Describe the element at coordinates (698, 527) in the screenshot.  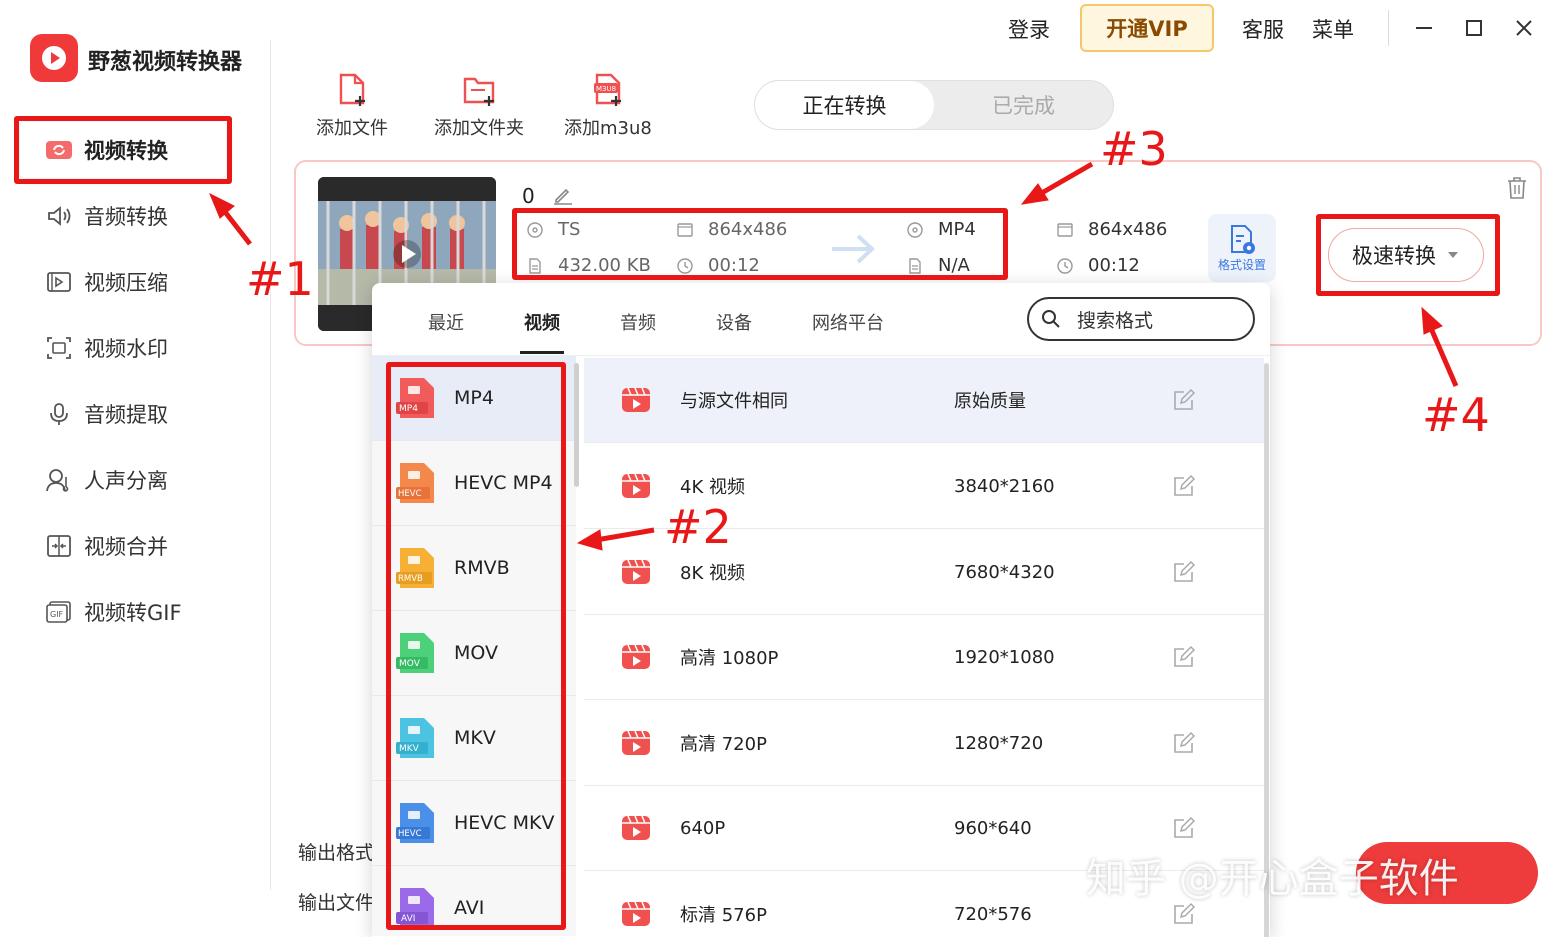
I see `annotation-label-2: #2` at that location.